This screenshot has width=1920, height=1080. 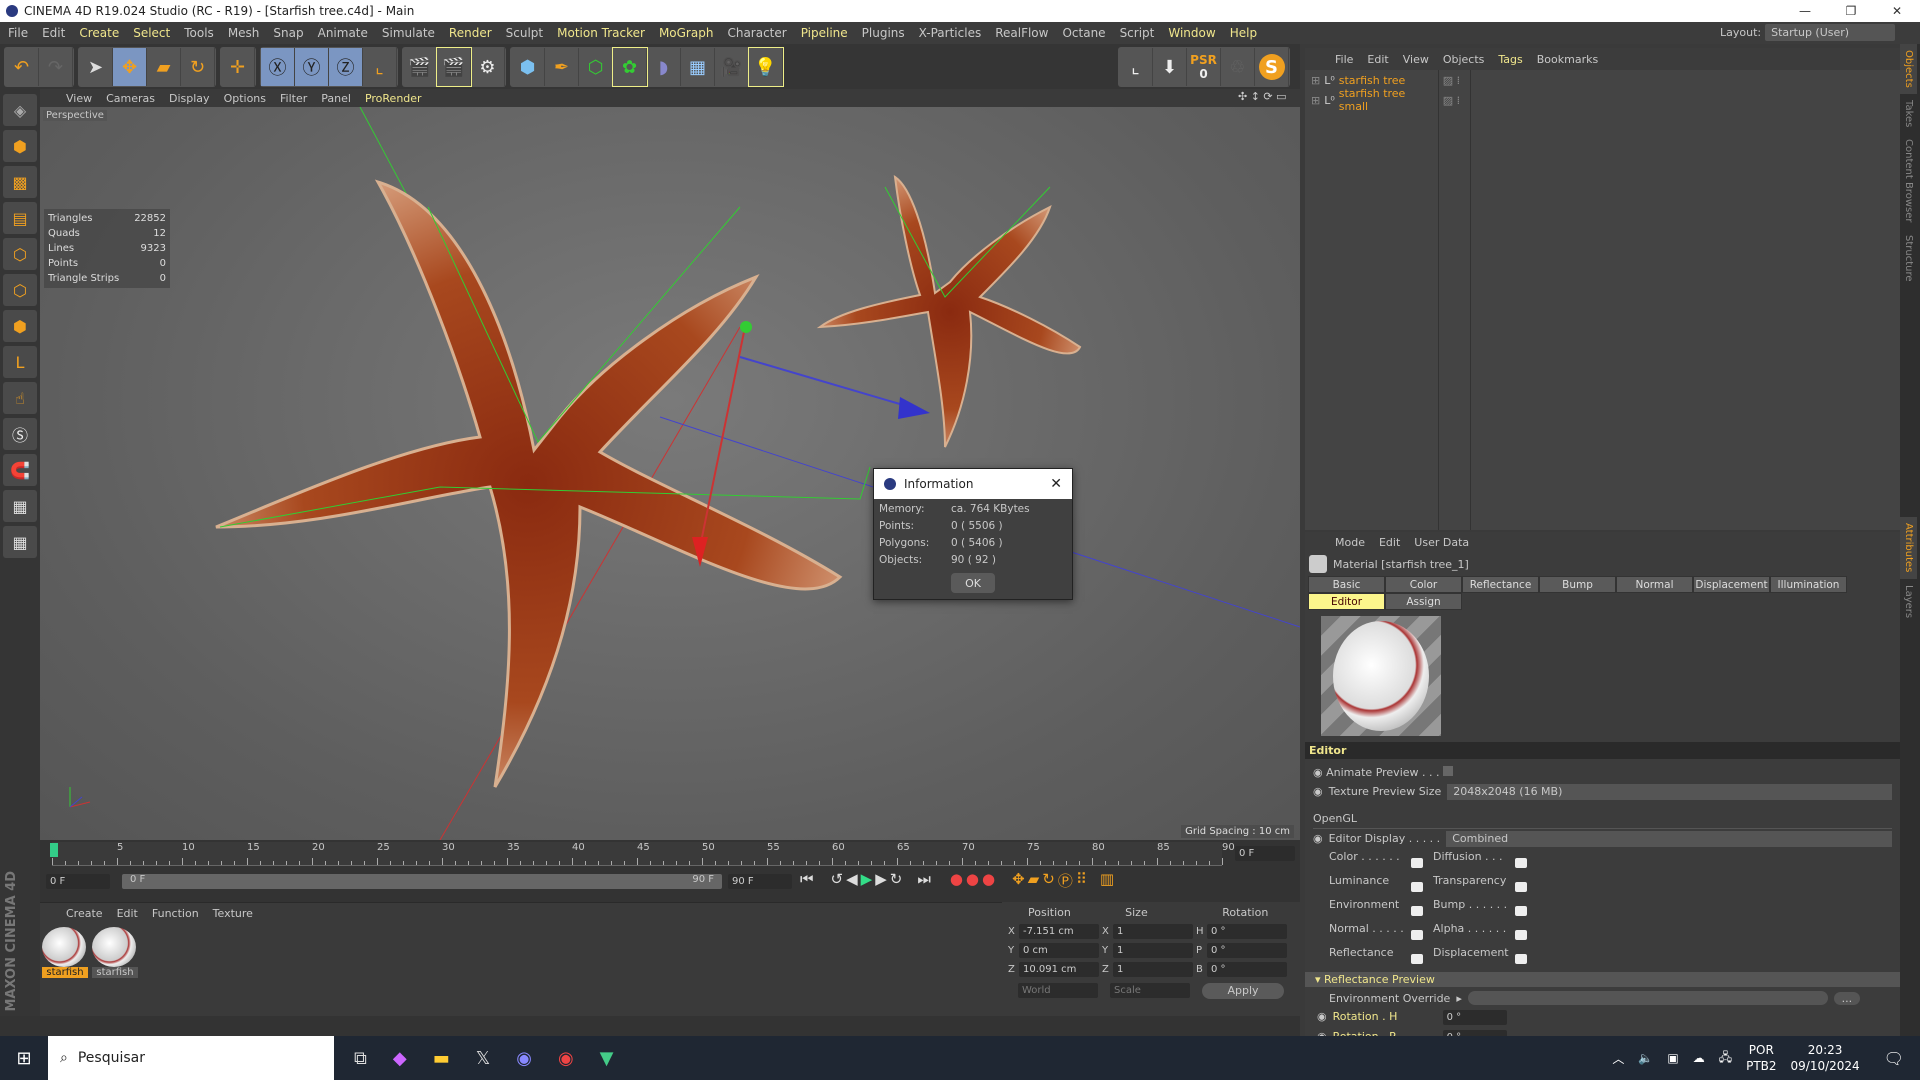 I want to click on object-menu-view: View, so click(x=1416, y=59).